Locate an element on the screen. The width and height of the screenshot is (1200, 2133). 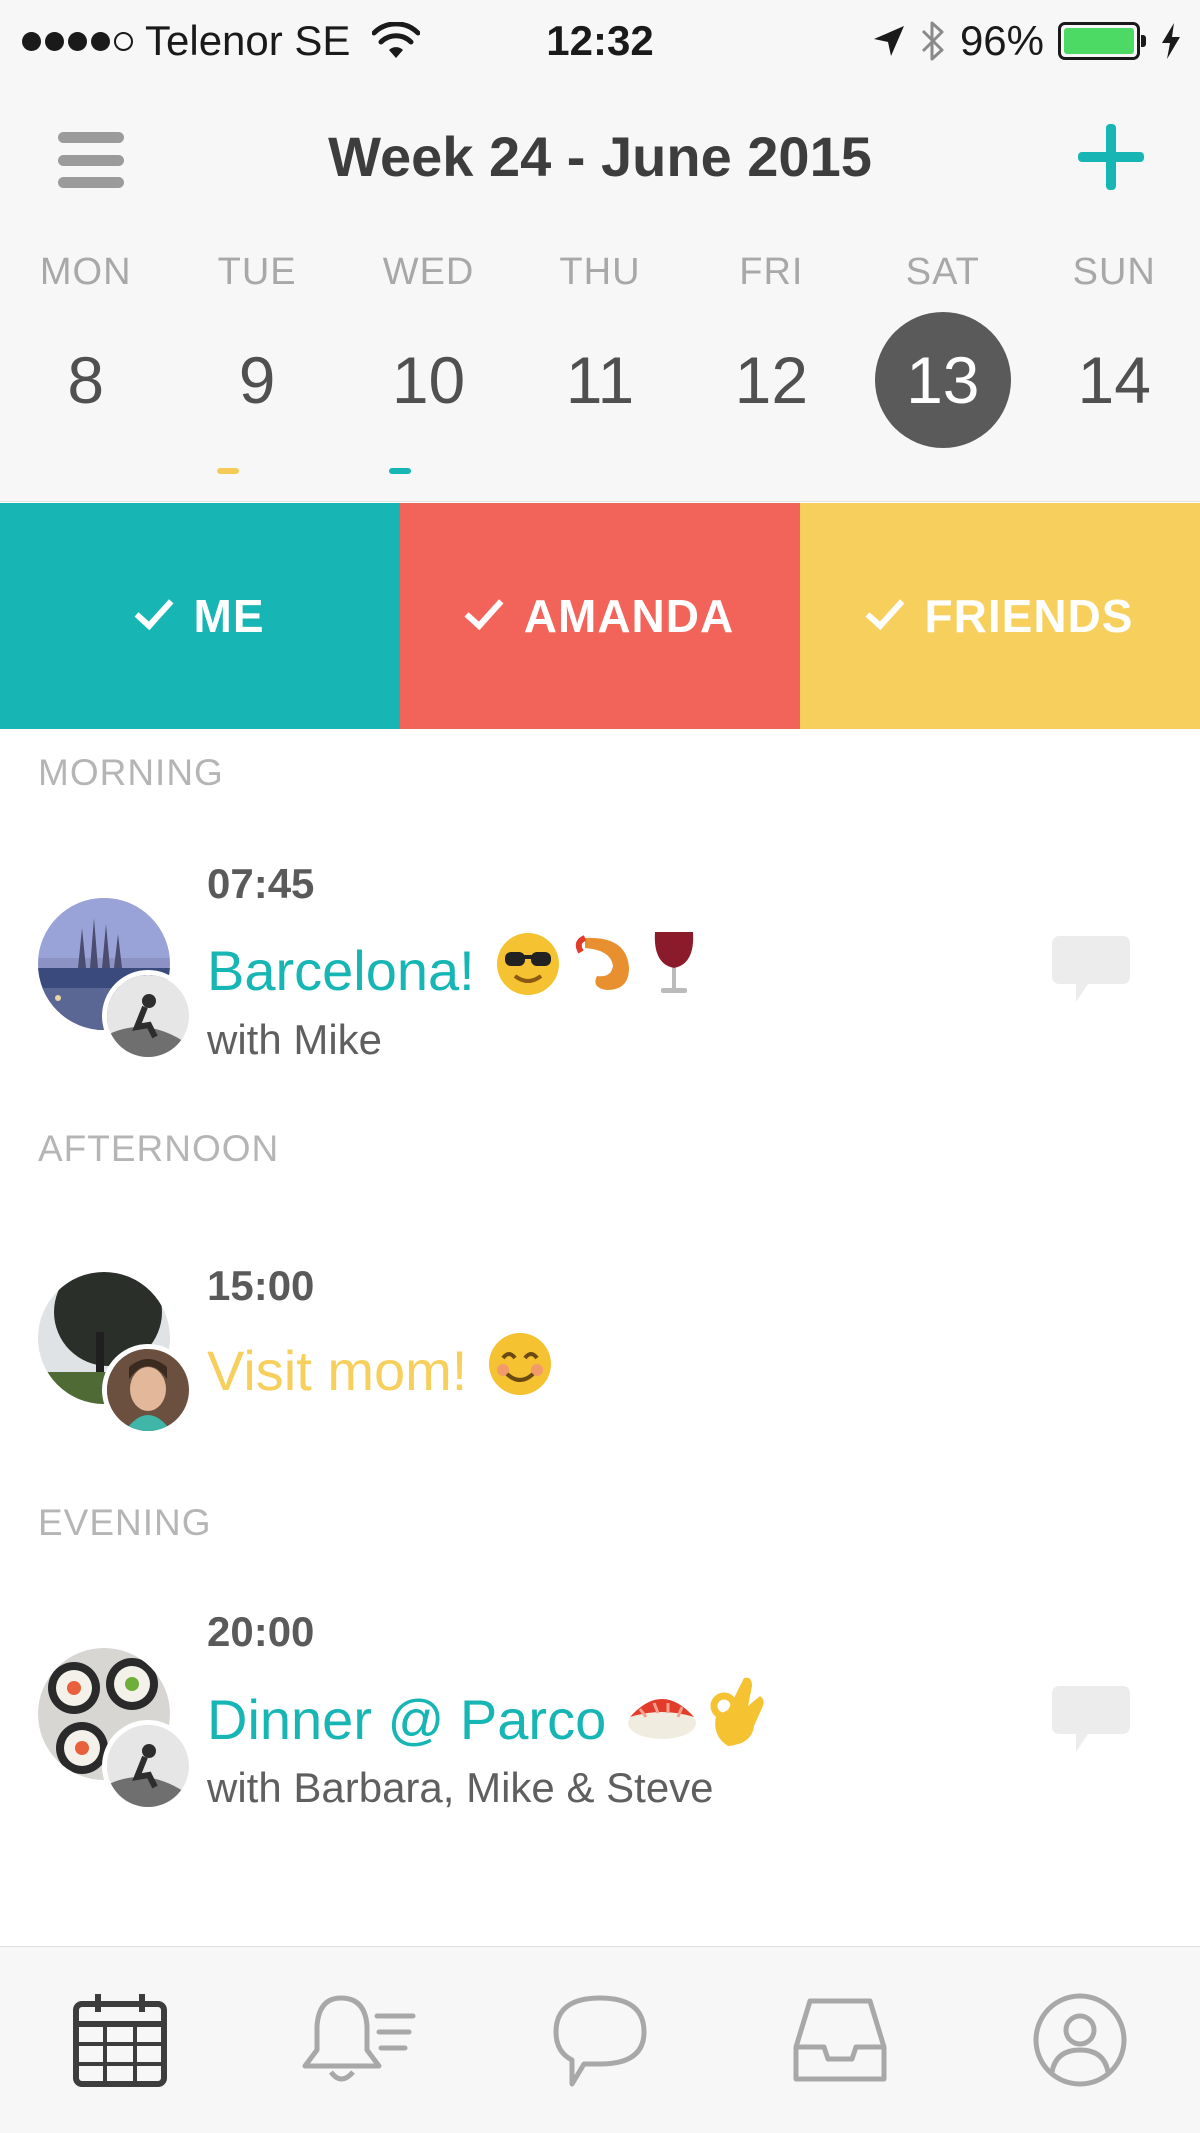
tab-calendar is located at coordinates (120, 2040).